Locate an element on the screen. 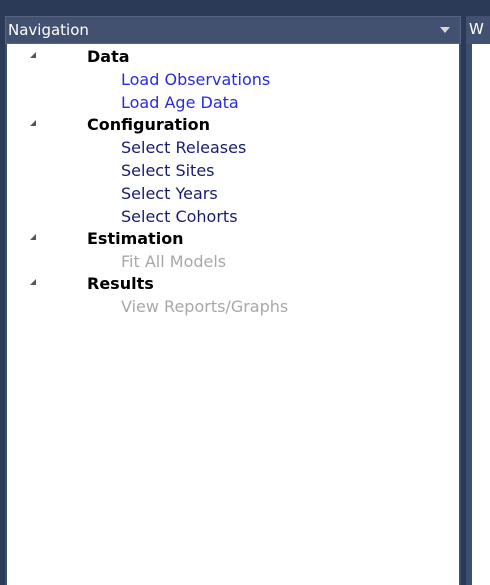 This screenshot has height=585, width=490. tree-group-data: Data Load Observations Load Age Data is located at coordinates (232, 80).